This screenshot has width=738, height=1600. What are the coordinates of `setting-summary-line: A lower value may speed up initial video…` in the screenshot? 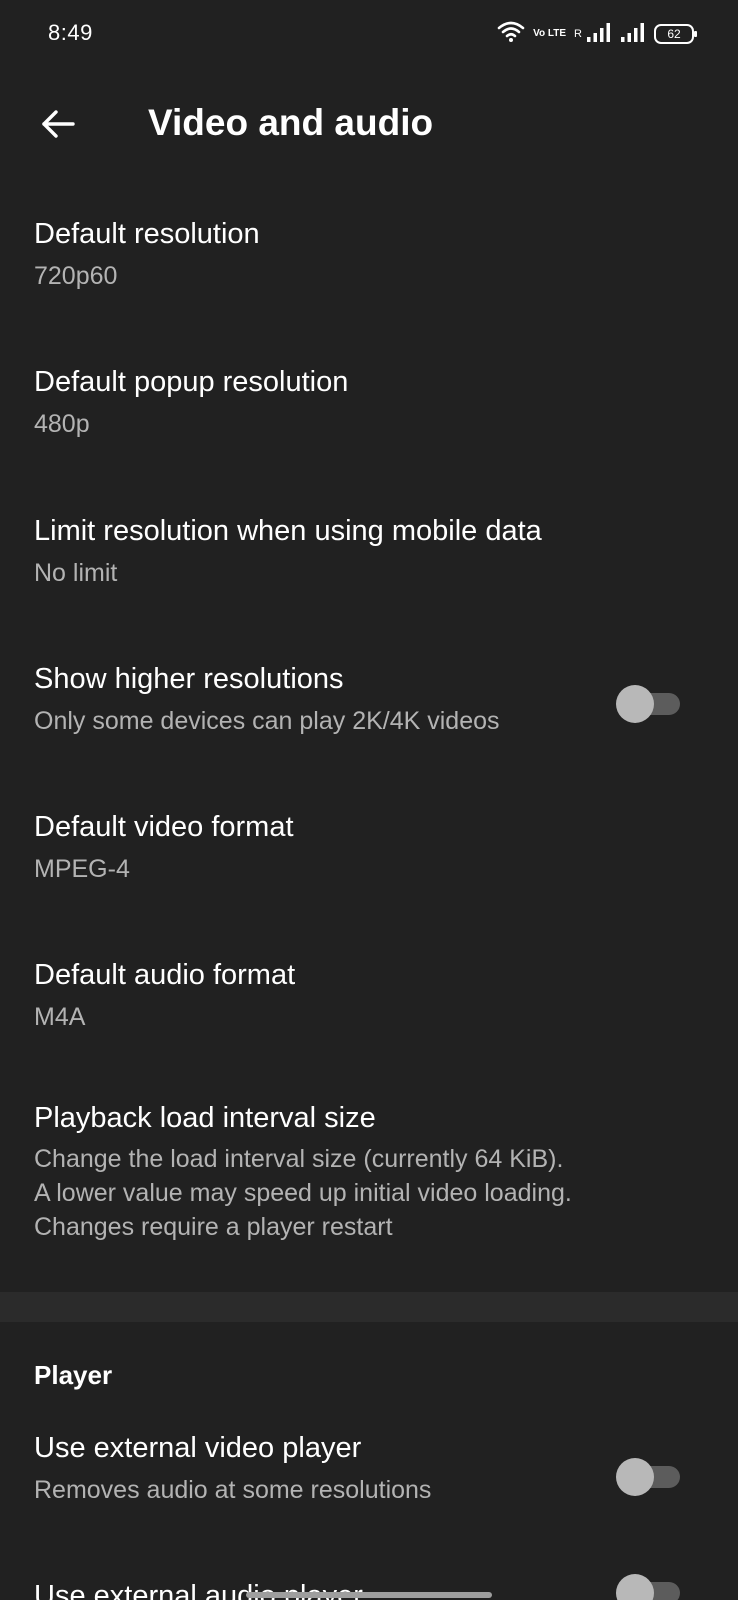 It's located at (303, 1193).